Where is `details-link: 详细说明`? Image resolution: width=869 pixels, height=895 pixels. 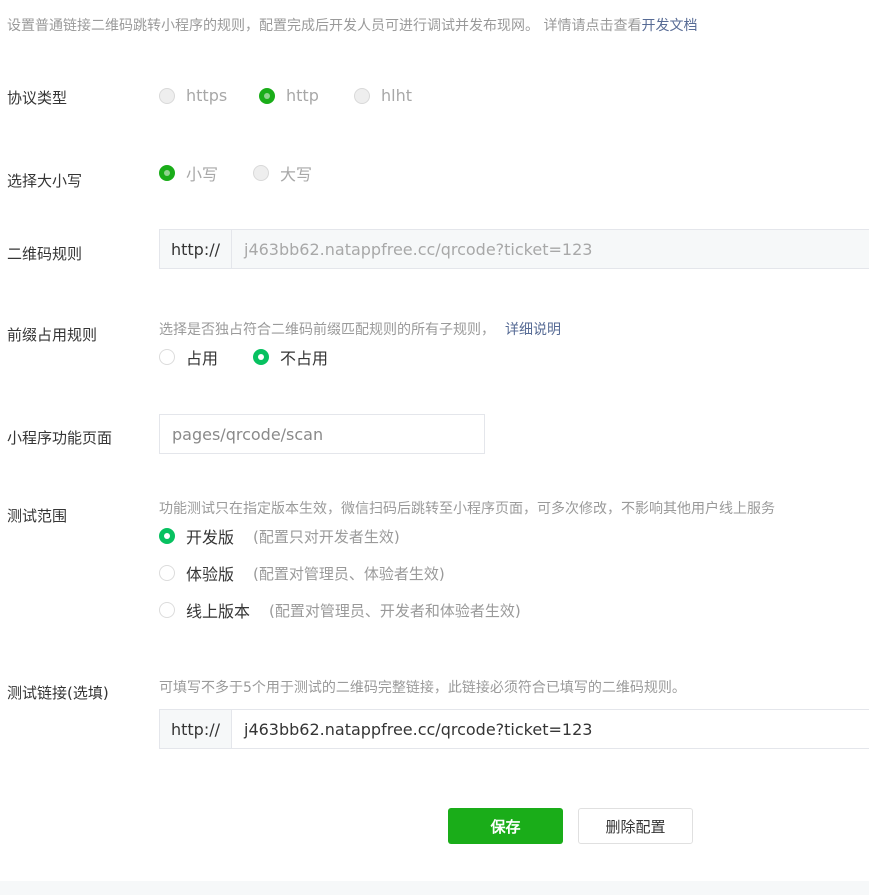
details-link: 详细说明 is located at coordinates (533, 330).